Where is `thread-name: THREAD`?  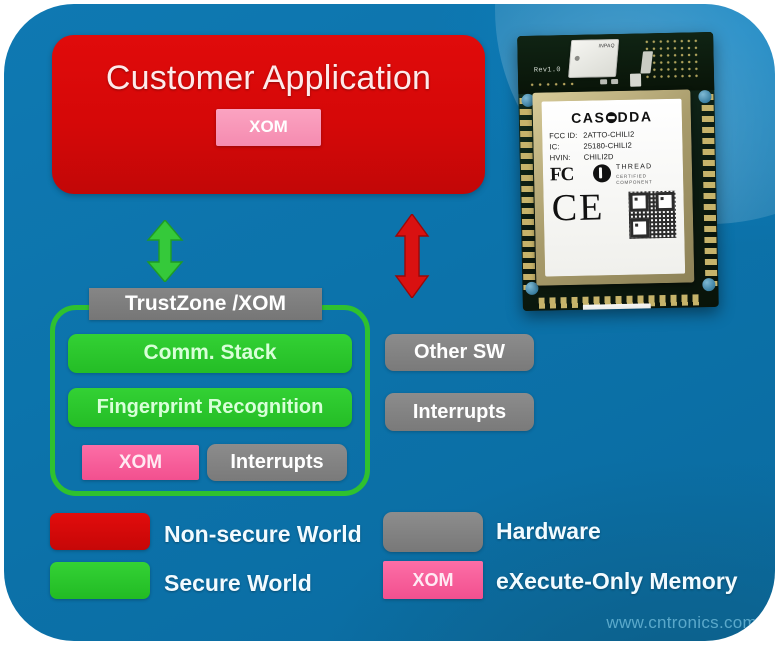
thread-name: THREAD is located at coordinates (634, 167).